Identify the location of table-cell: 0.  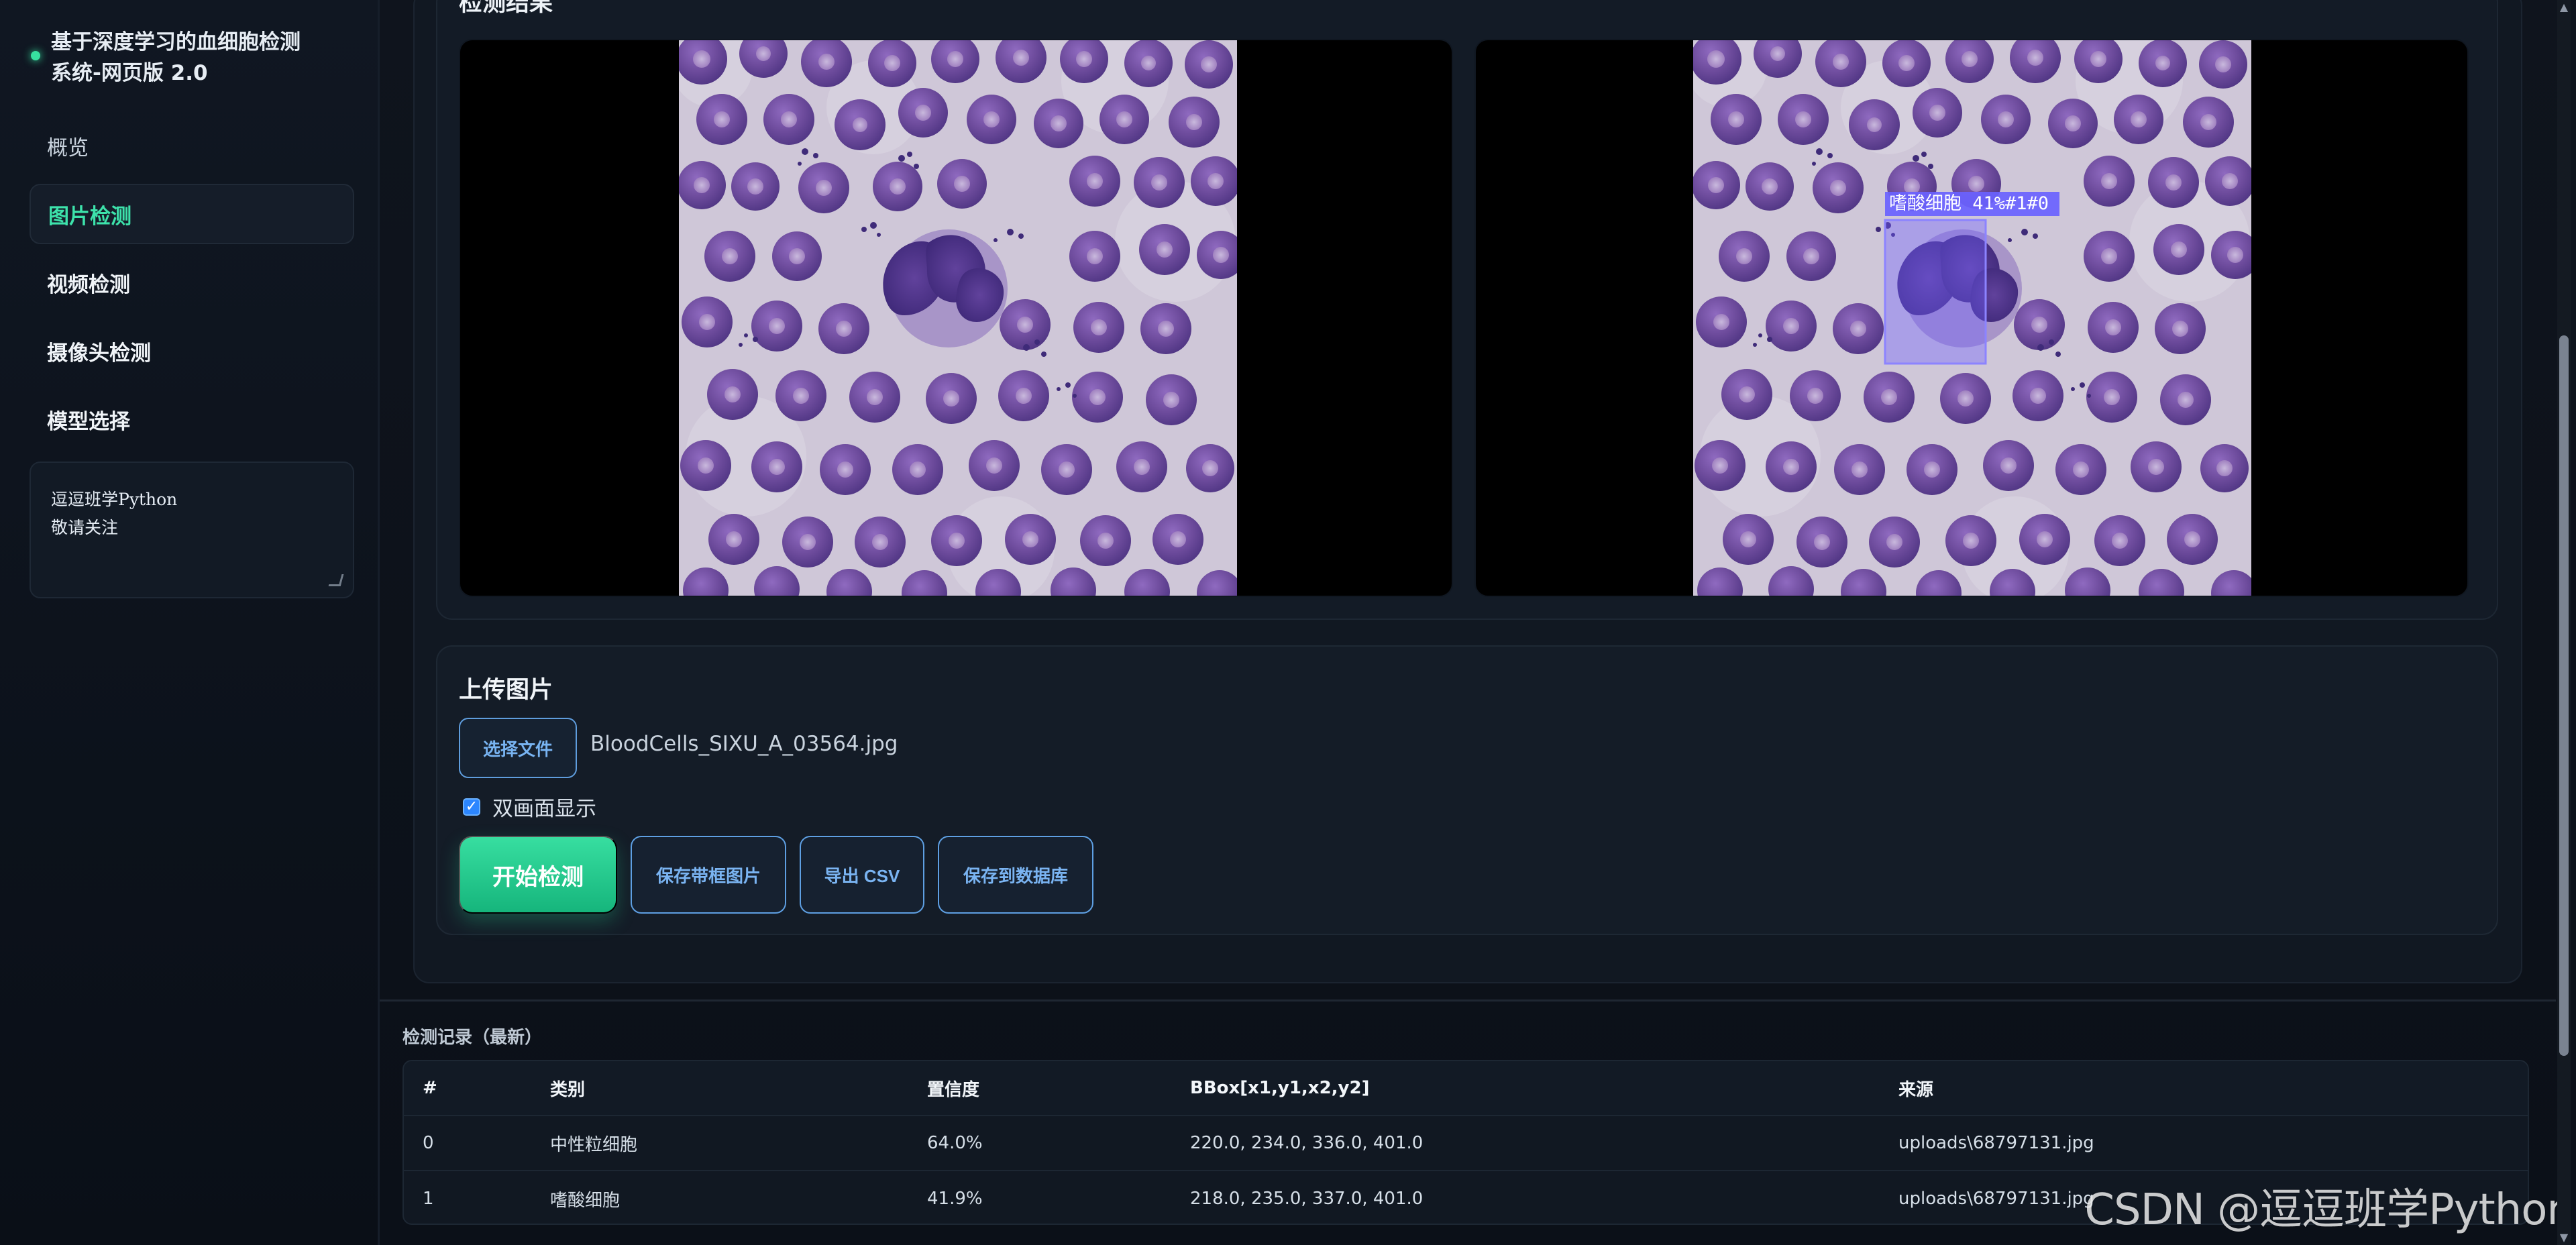
(467, 1143).